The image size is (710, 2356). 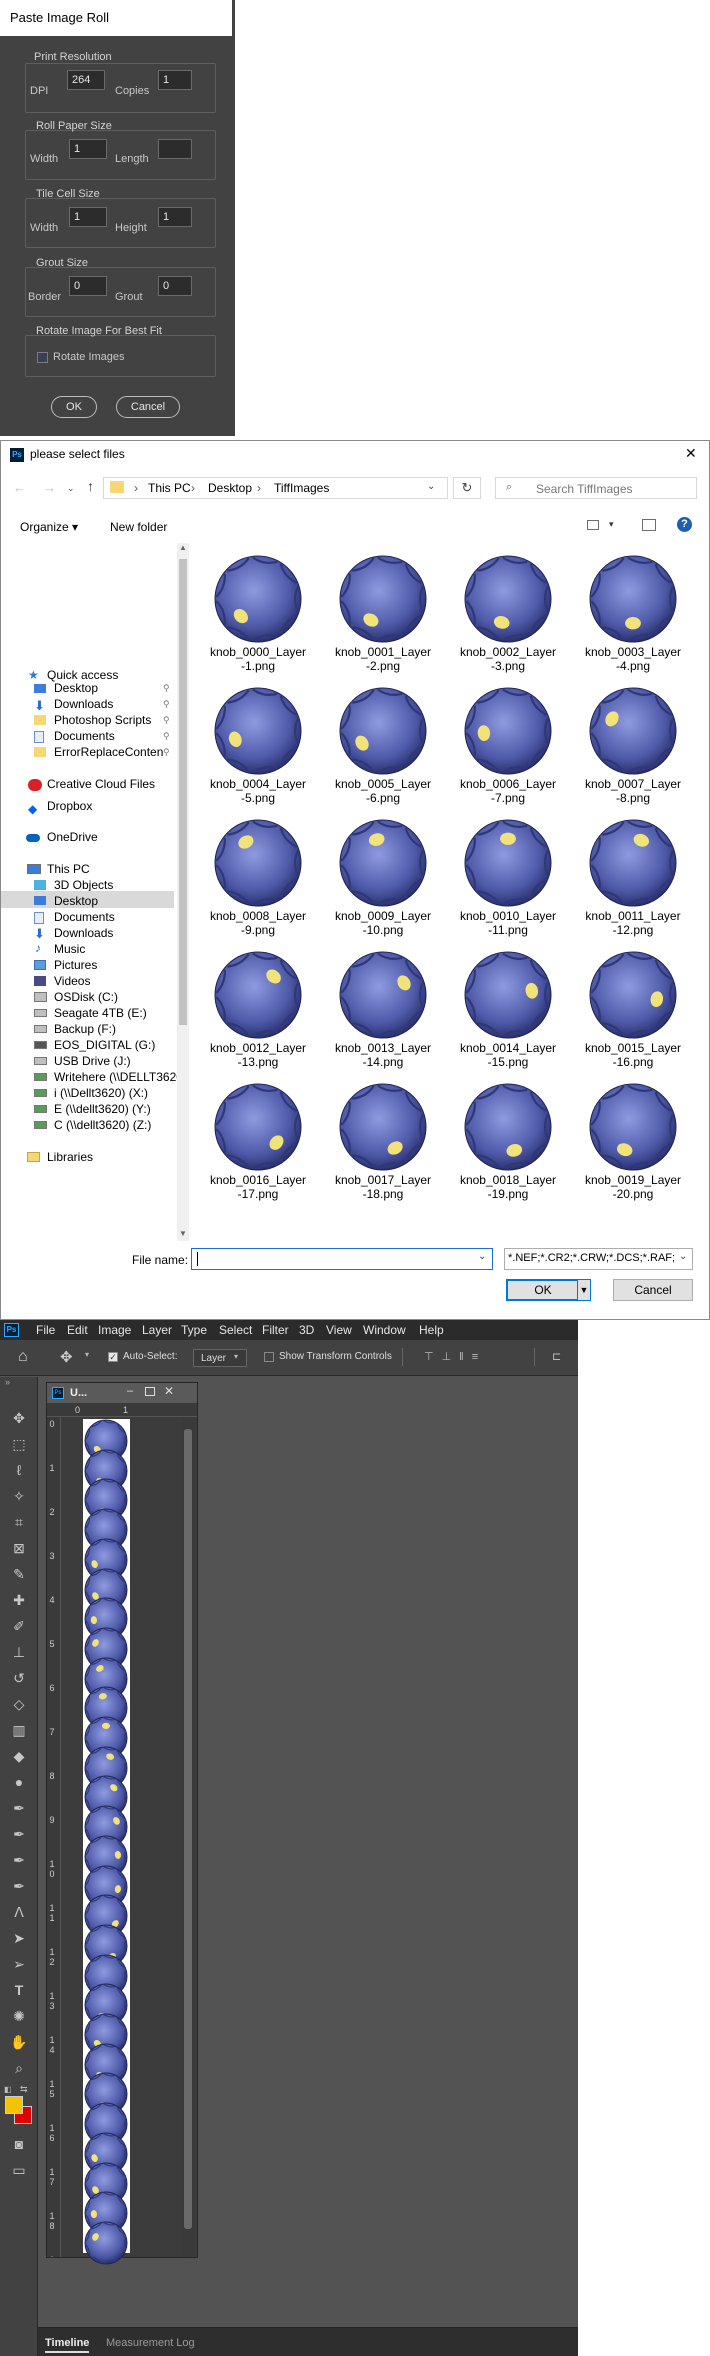 I want to click on nav-pc-videos: Videos, so click(x=72, y=981).